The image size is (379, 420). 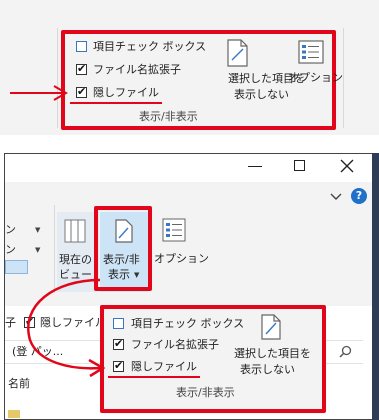 I want to click on help-icon: ?, so click(x=359, y=196).